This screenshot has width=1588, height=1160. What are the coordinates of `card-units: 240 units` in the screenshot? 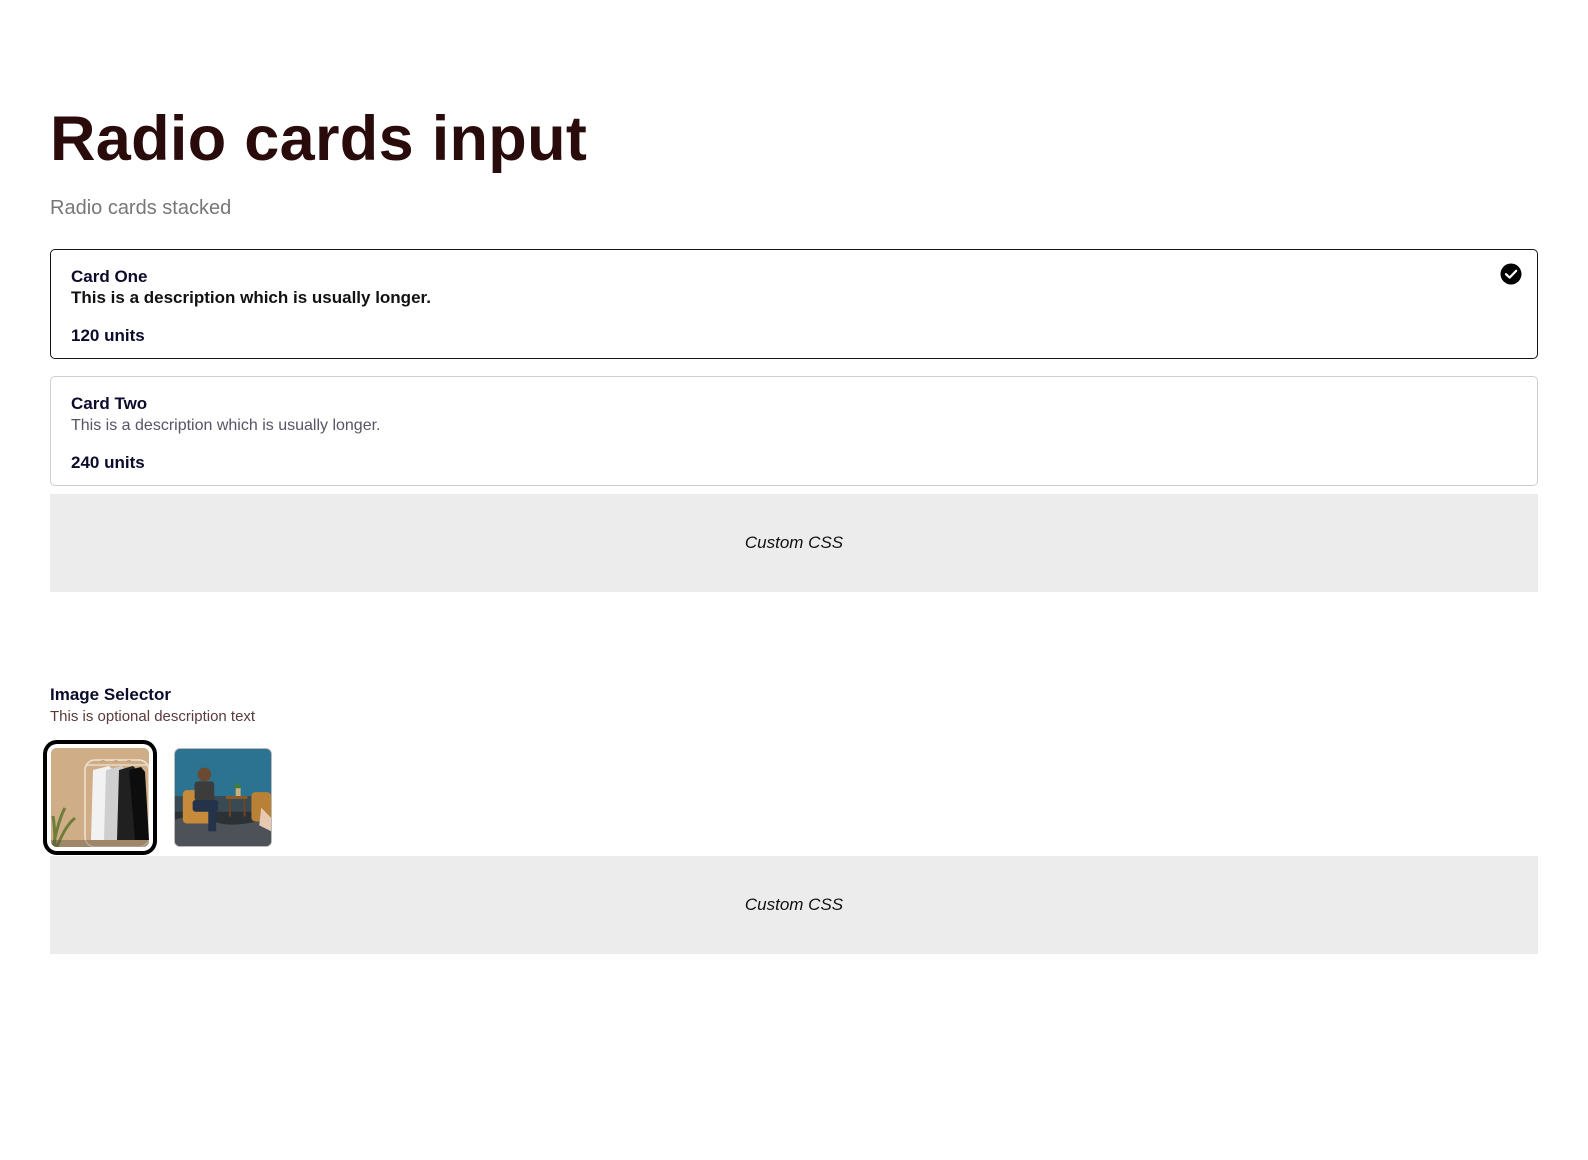 It's located at (108, 462).